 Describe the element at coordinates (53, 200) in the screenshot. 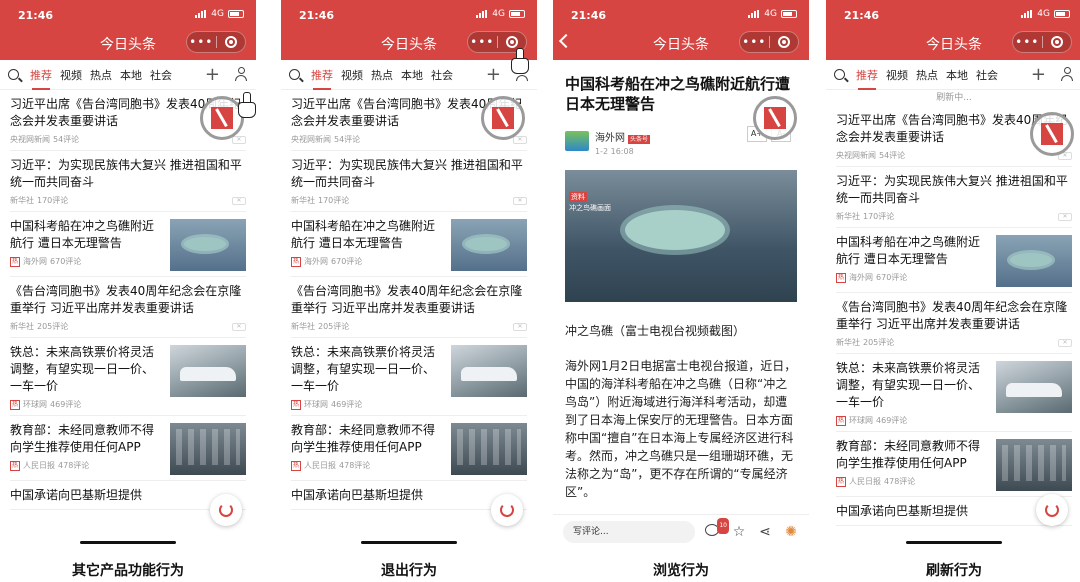

I see `comment-count: 170评论` at that location.